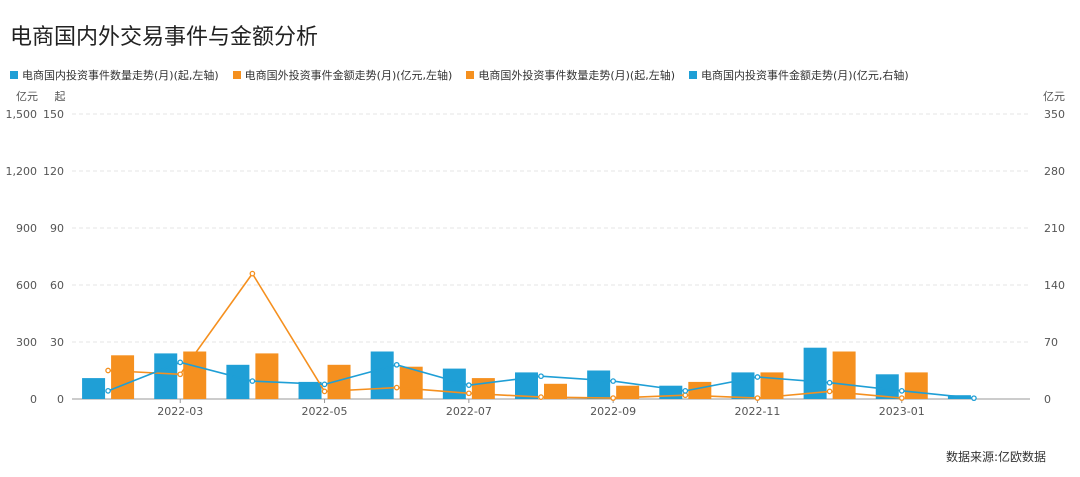 The width and height of the screenshot is (1080, 477). What do you see at coordinates (57, 285) in the screenshot?
I see `left-inner-tick-label: 60` at bounding box center [57, 285].